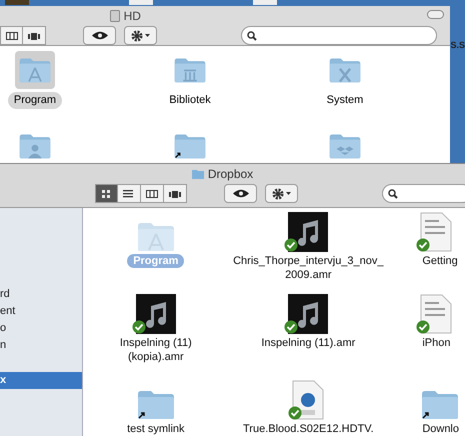  What do you see at coordinates (41, 345) in the screenshot?
I see `sidebar-item: n` at bounding box center [41, 345].